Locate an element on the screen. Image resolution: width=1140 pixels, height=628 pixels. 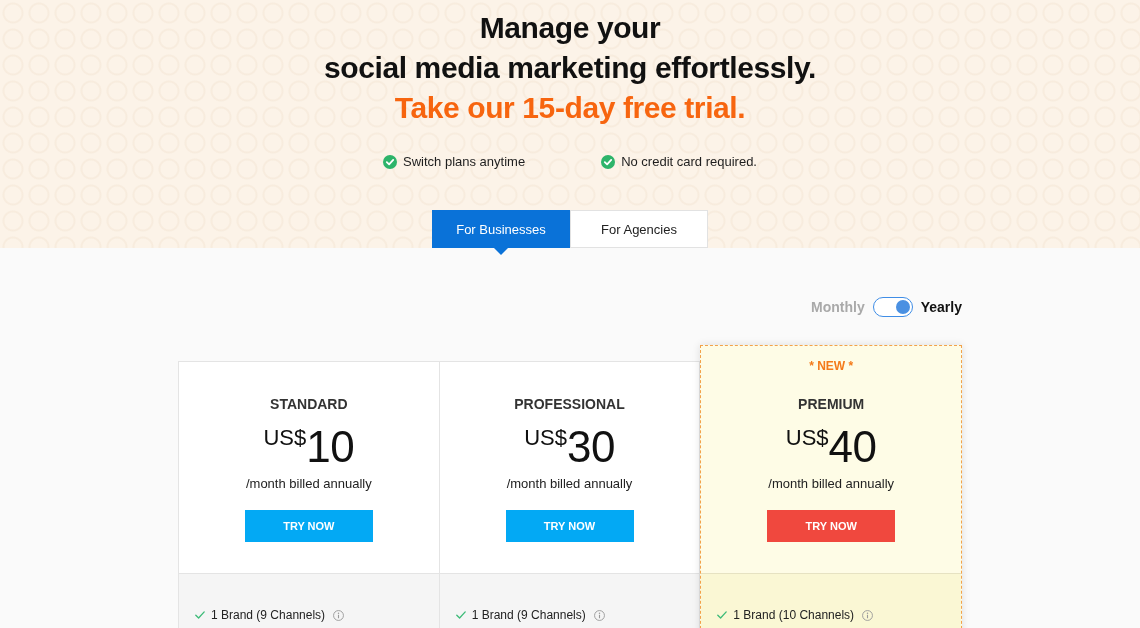
plan-name: PREMIUM is located at coordinates (831, 404).